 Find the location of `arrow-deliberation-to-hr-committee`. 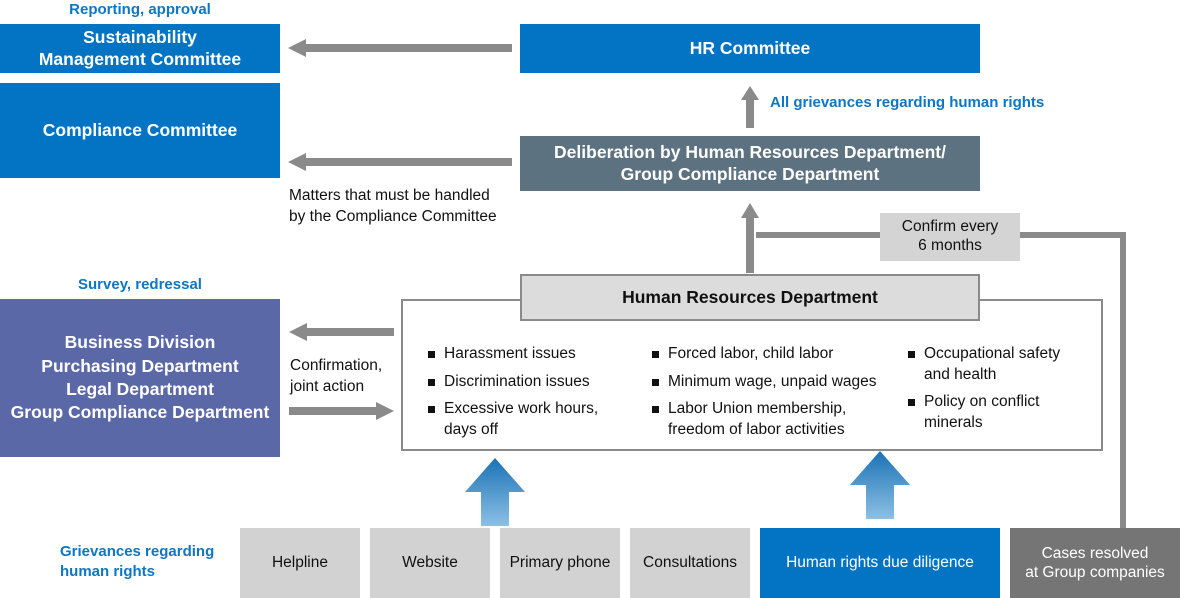

arrow-deliberation-to-hr-committee is located at coordinates (750, 107).